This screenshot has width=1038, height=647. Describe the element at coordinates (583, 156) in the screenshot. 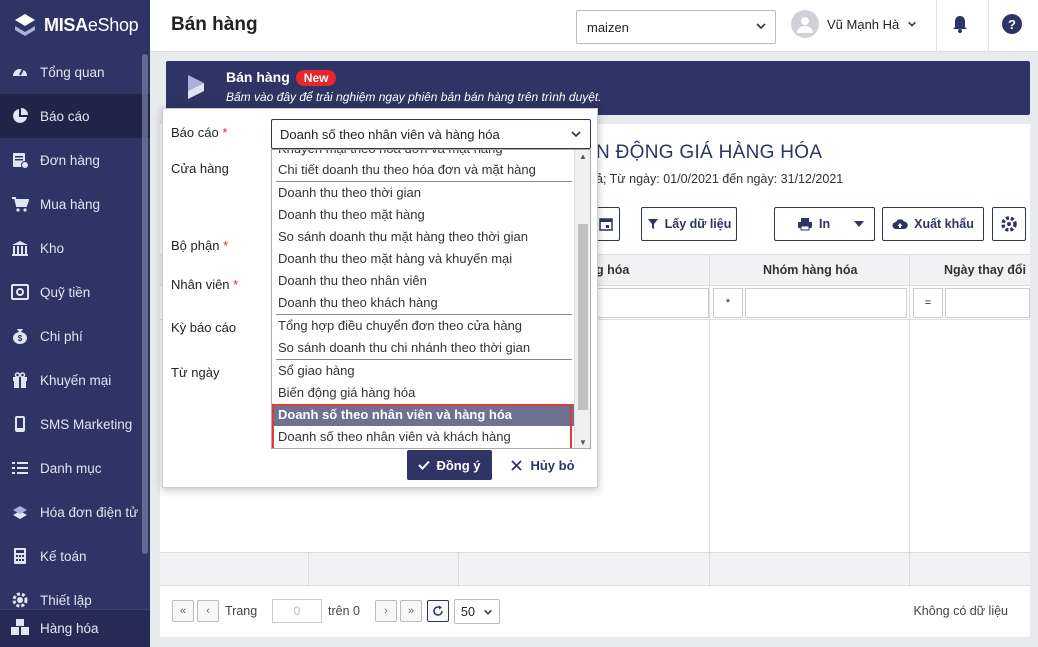

I see `scroll-up-icon: ▲` at that location.